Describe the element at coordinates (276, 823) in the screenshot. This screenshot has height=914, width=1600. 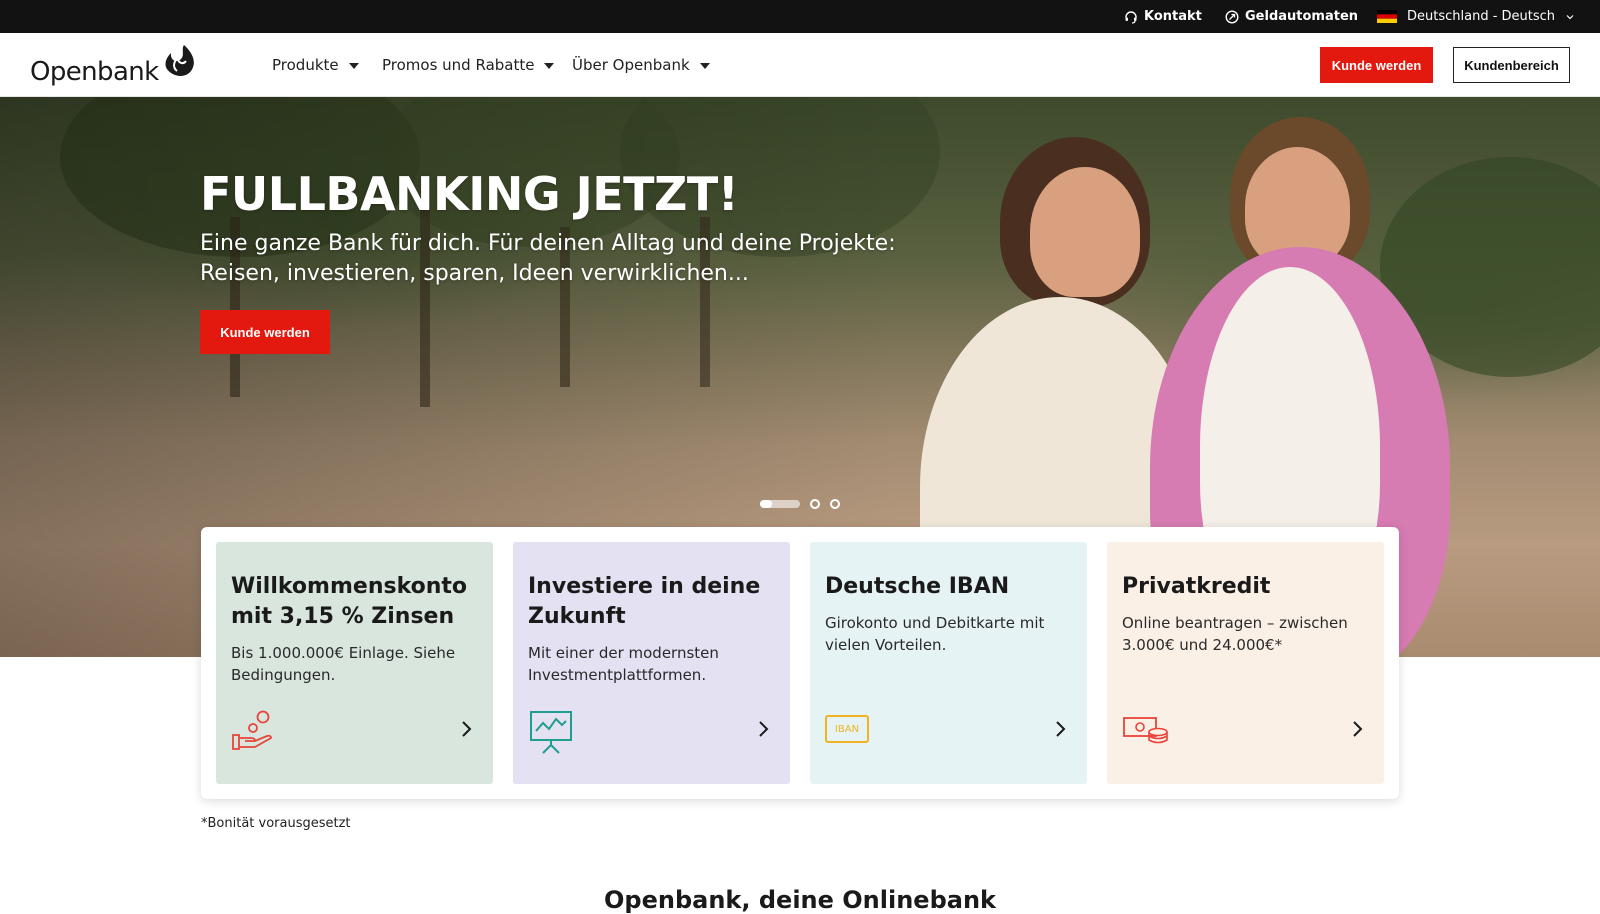
I see `footnote: *Bonität vorausgesetzt` at that location.